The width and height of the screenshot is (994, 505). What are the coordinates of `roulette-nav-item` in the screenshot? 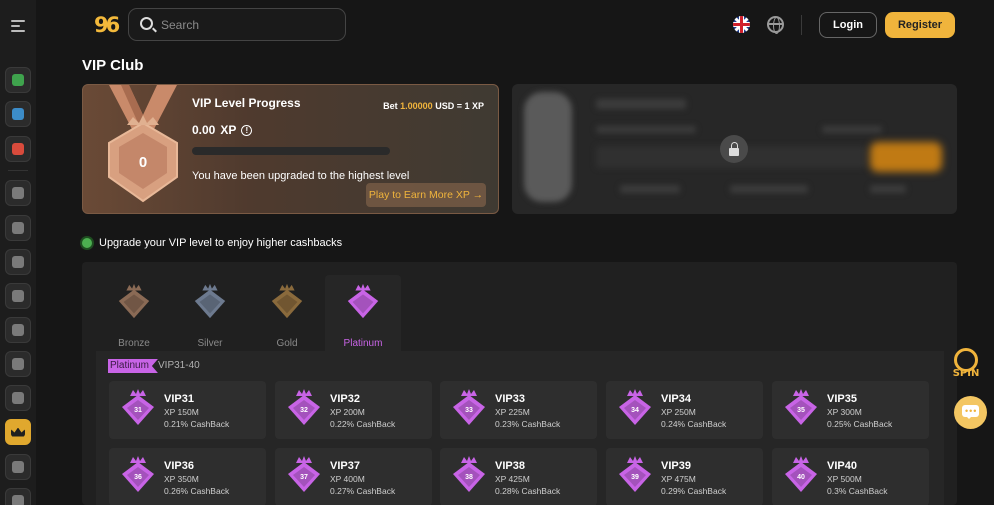 It's located at (18, 398).